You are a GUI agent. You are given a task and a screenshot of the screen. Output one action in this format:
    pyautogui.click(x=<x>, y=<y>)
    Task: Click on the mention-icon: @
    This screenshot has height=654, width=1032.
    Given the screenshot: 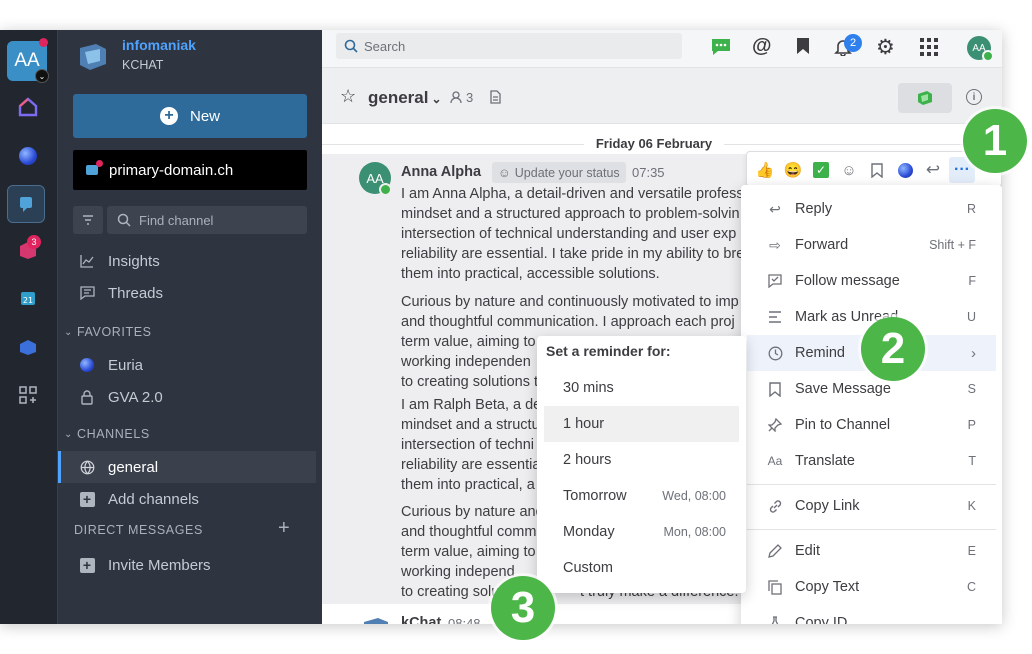 What is the action you would take?
    pyautogui.click(x=762, y=46)
    